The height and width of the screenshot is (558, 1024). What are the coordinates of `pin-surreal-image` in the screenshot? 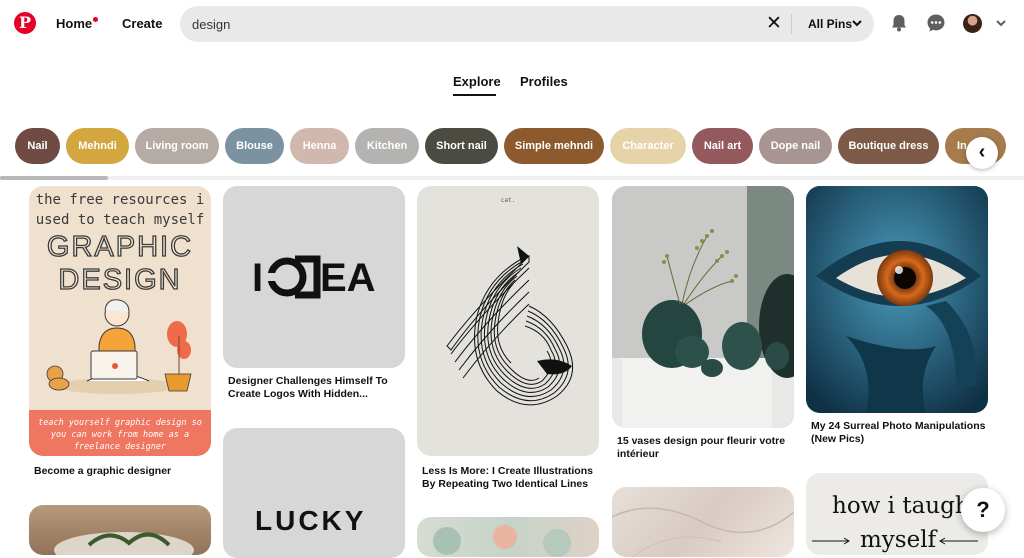 It's located at (897, 299).